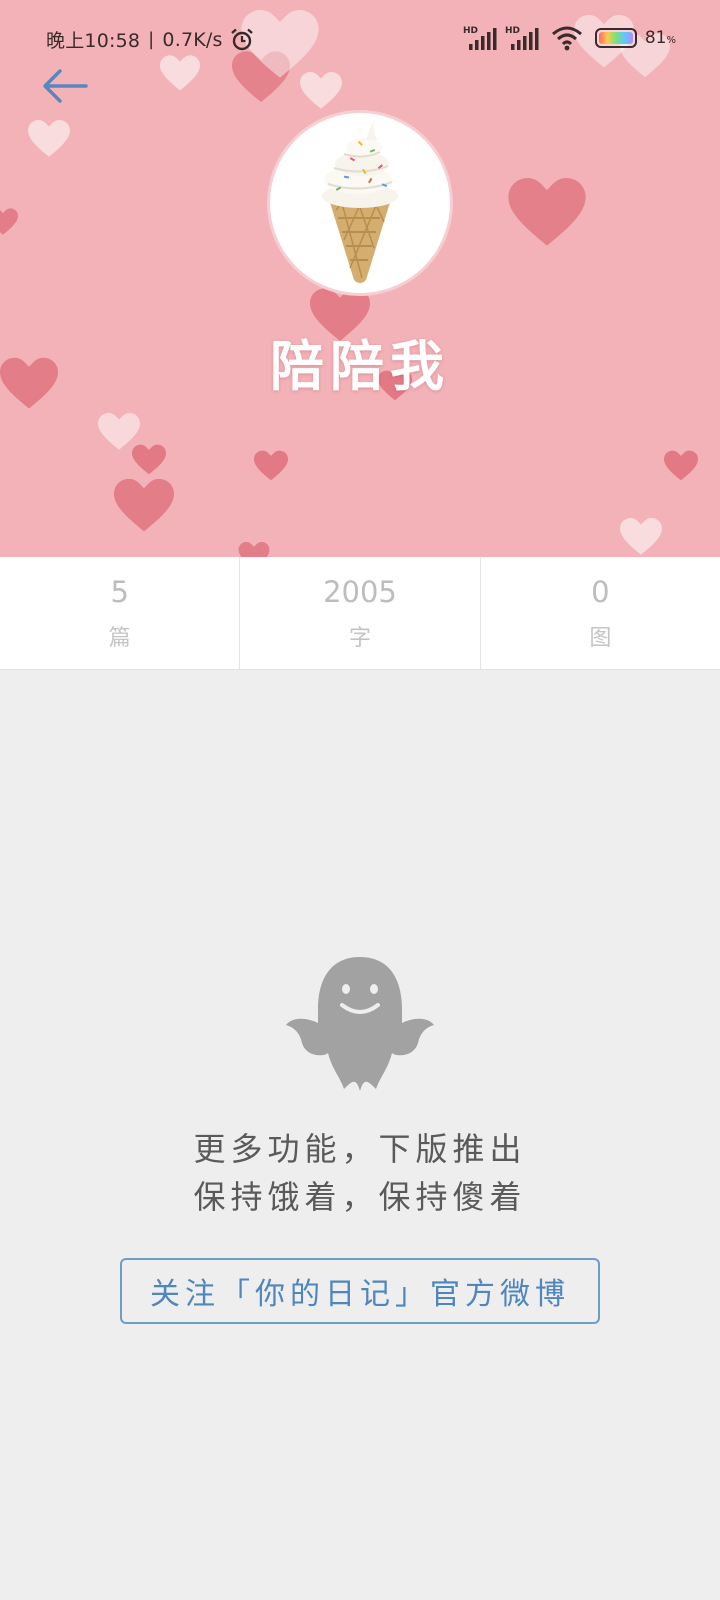 This screenshot has width=720, height=1600. What do you see at coordinates (600, 592) in the screenshot?
I see `stat-images-value: 0` at bounding box center [600, 592].